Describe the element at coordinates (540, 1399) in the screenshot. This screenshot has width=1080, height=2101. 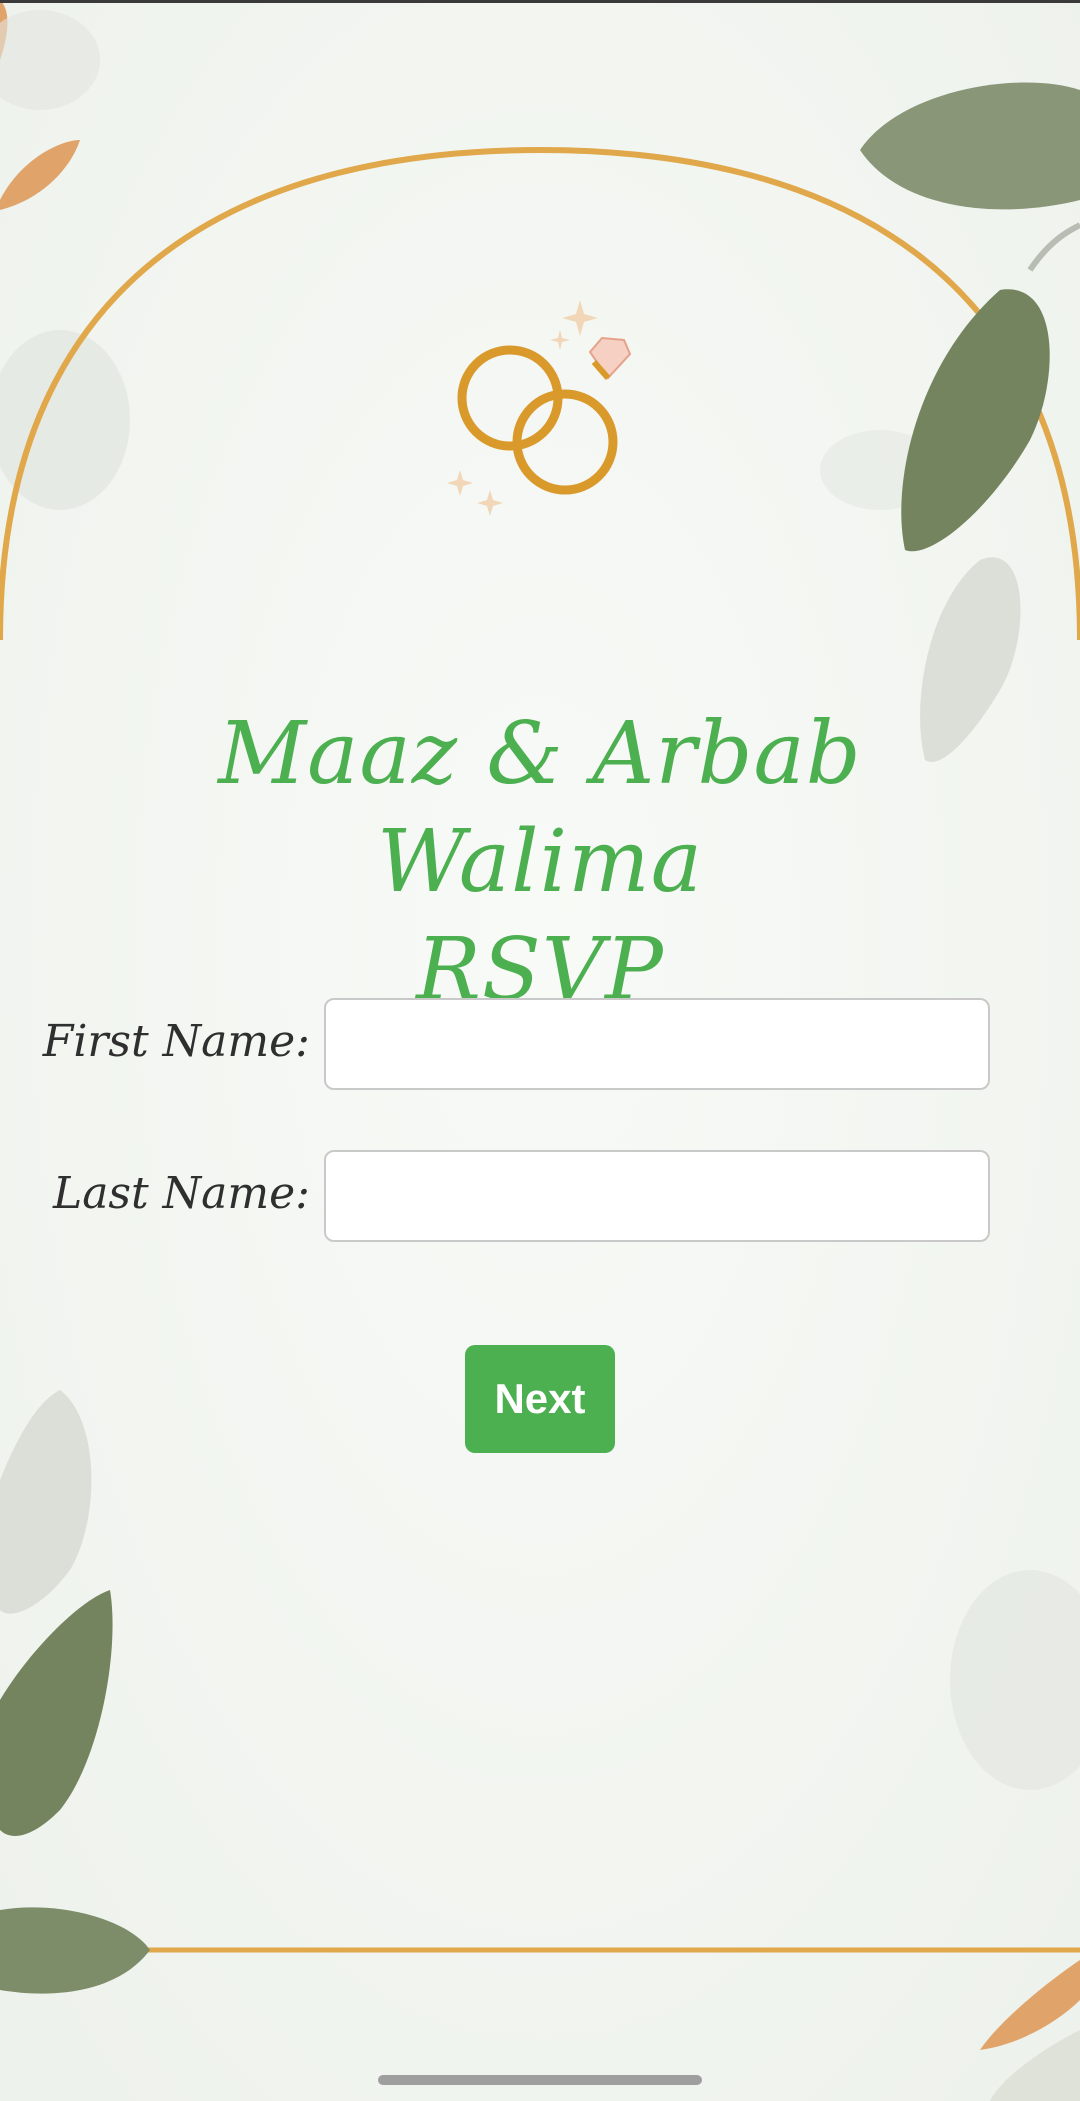
I see `next-button: Next` at that location.